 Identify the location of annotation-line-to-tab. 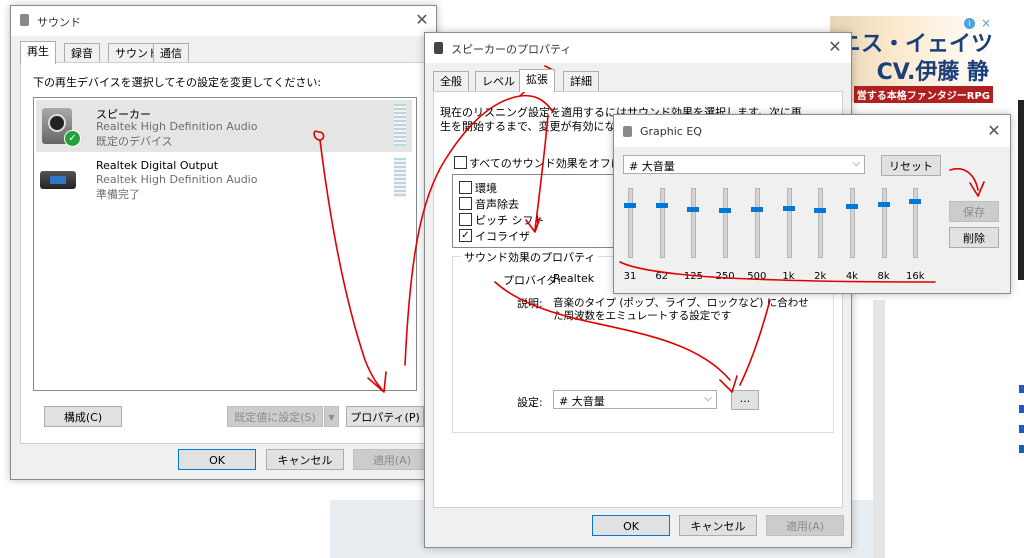
(479, 230).